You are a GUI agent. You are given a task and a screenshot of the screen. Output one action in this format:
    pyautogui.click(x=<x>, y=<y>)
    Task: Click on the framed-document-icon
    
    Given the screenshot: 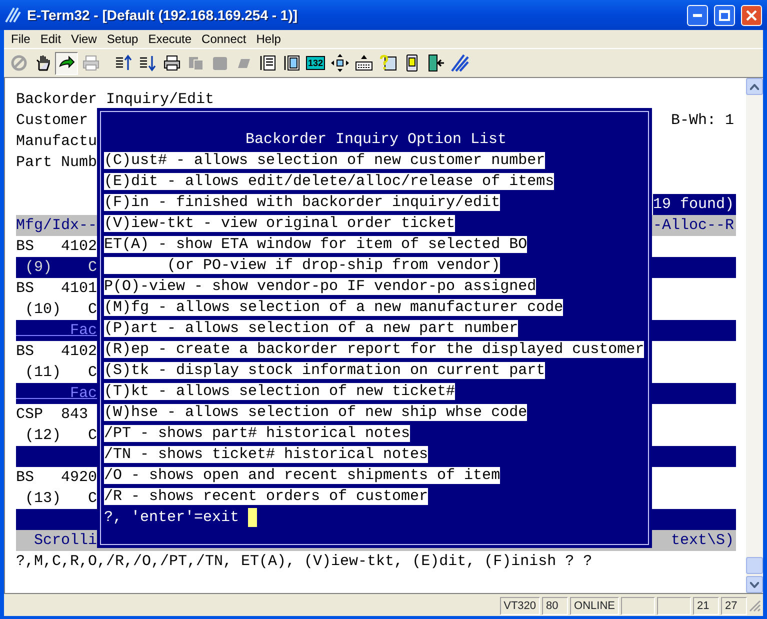 What is the action you would take?
    pyautogui.click(x=291, y=63)
    